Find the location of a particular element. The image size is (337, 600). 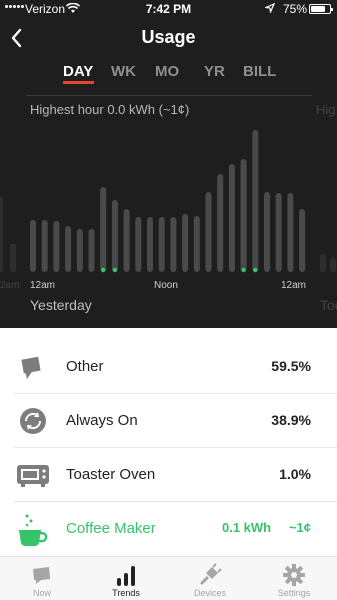

x-label-end: 12am is located at coordinates (294, 285).